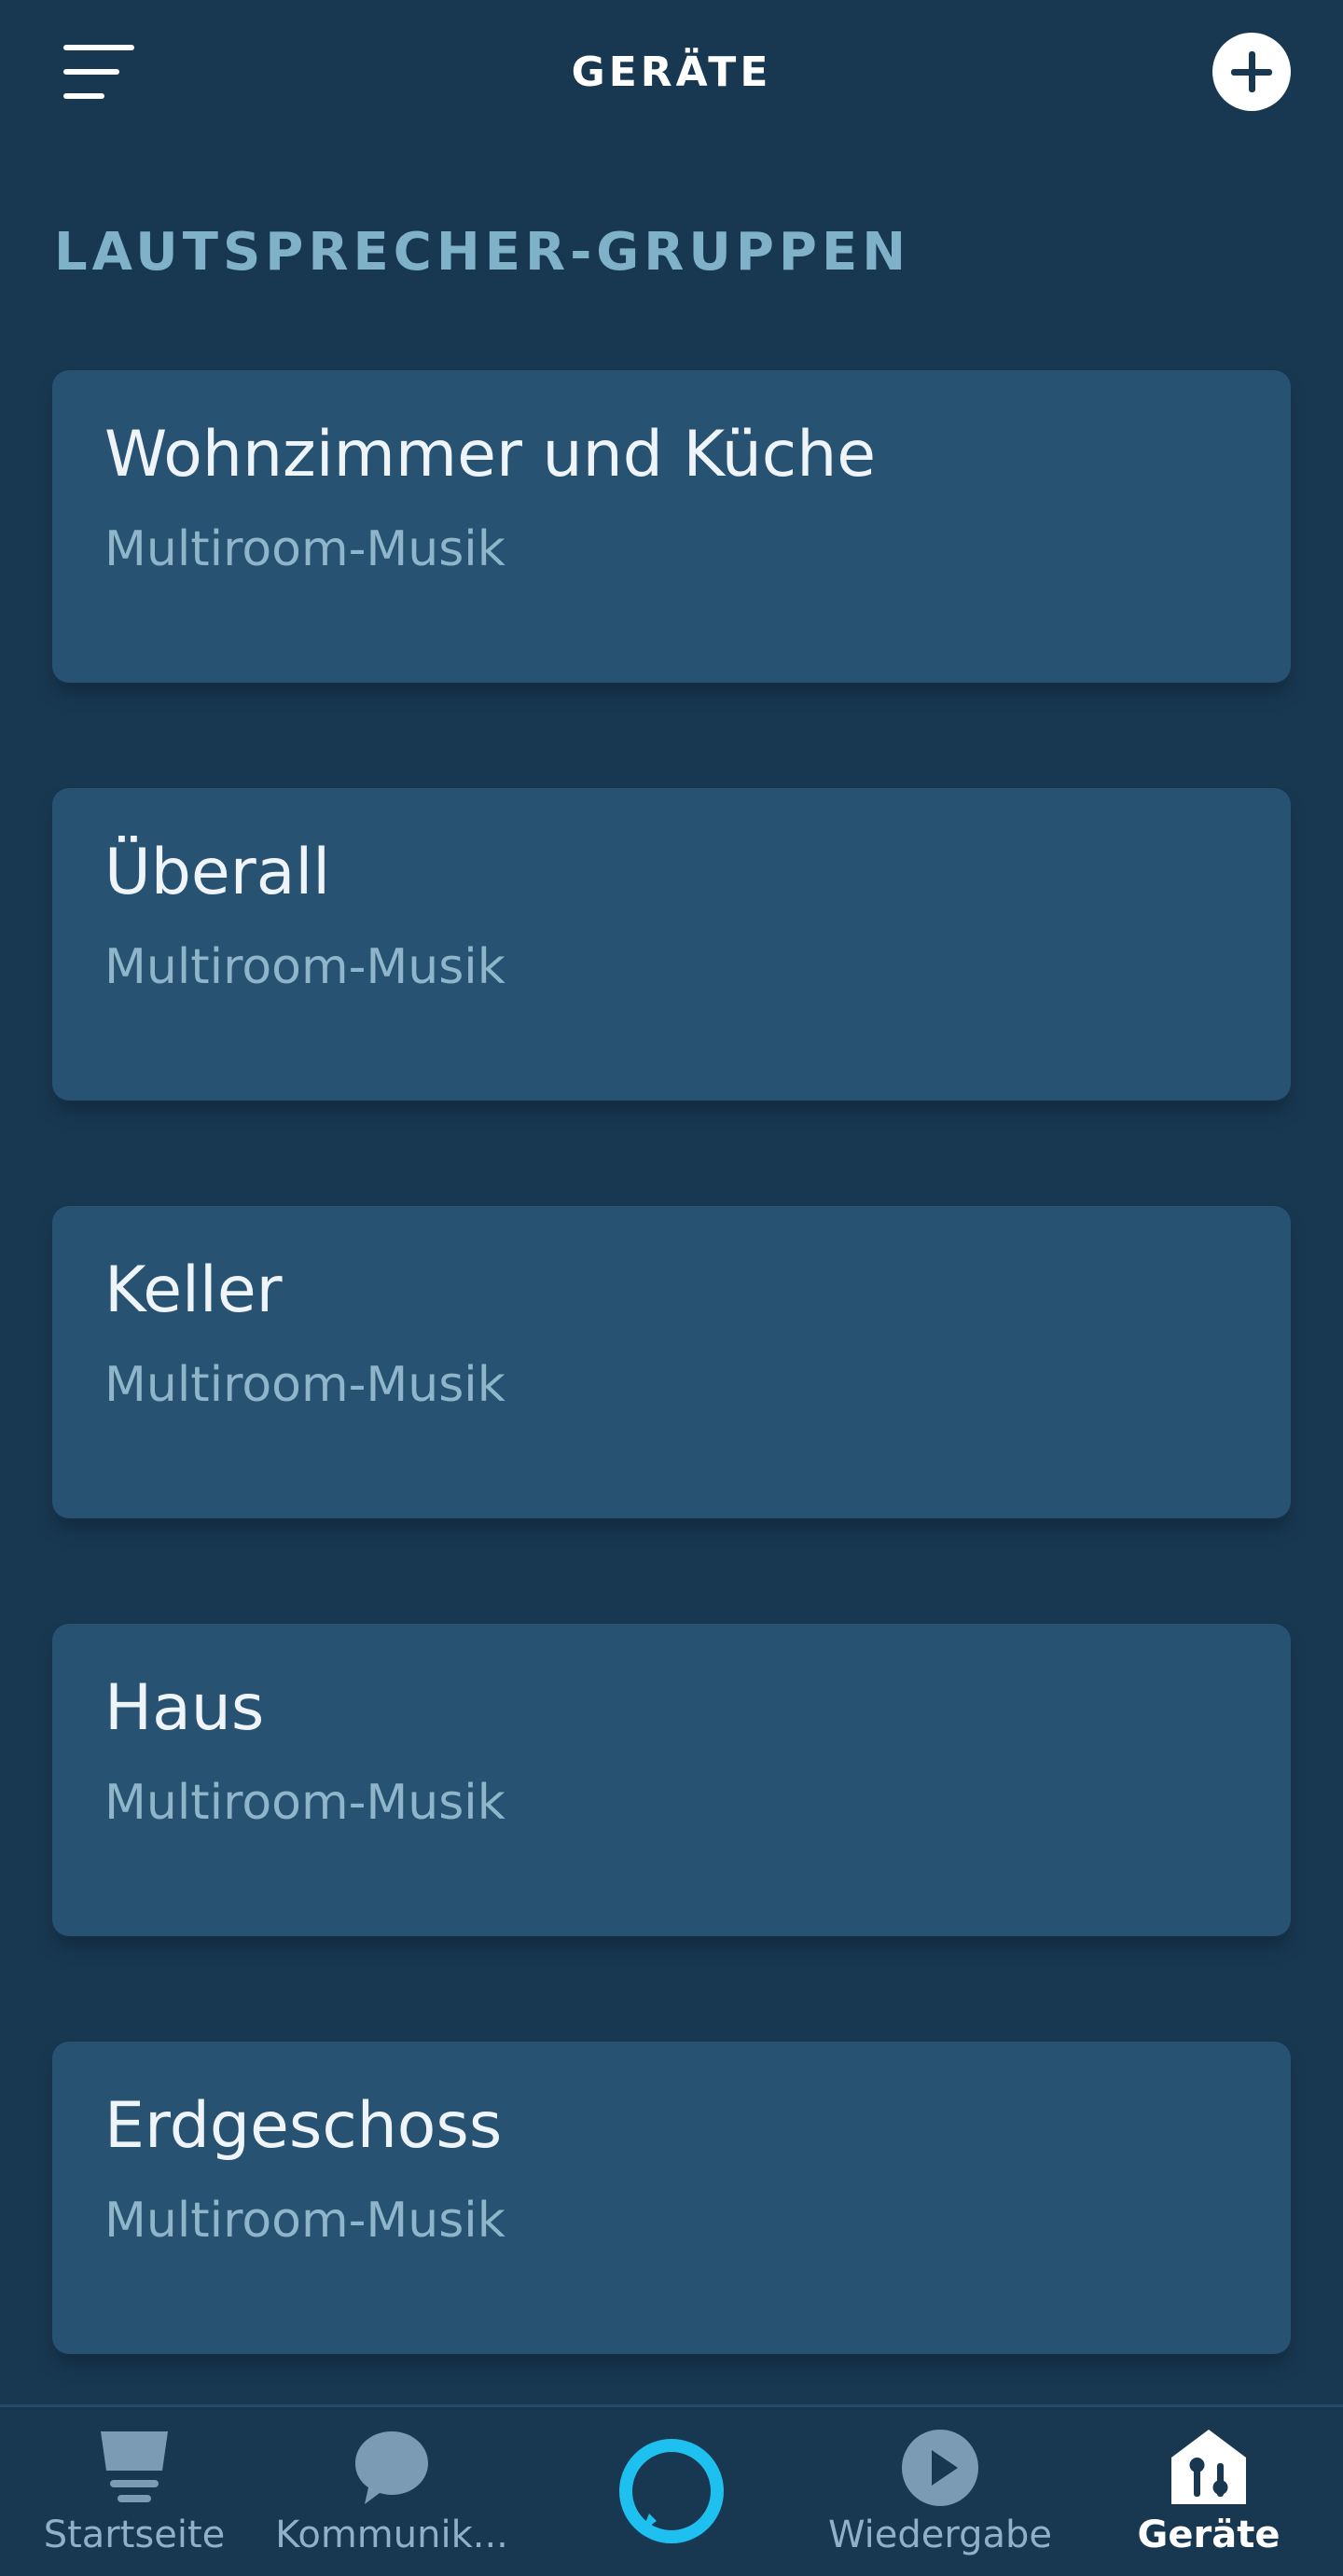 This screenshot has width=1343, height=2576. I want to click on group-name: Erdgeschoss, so click(303, 2126).